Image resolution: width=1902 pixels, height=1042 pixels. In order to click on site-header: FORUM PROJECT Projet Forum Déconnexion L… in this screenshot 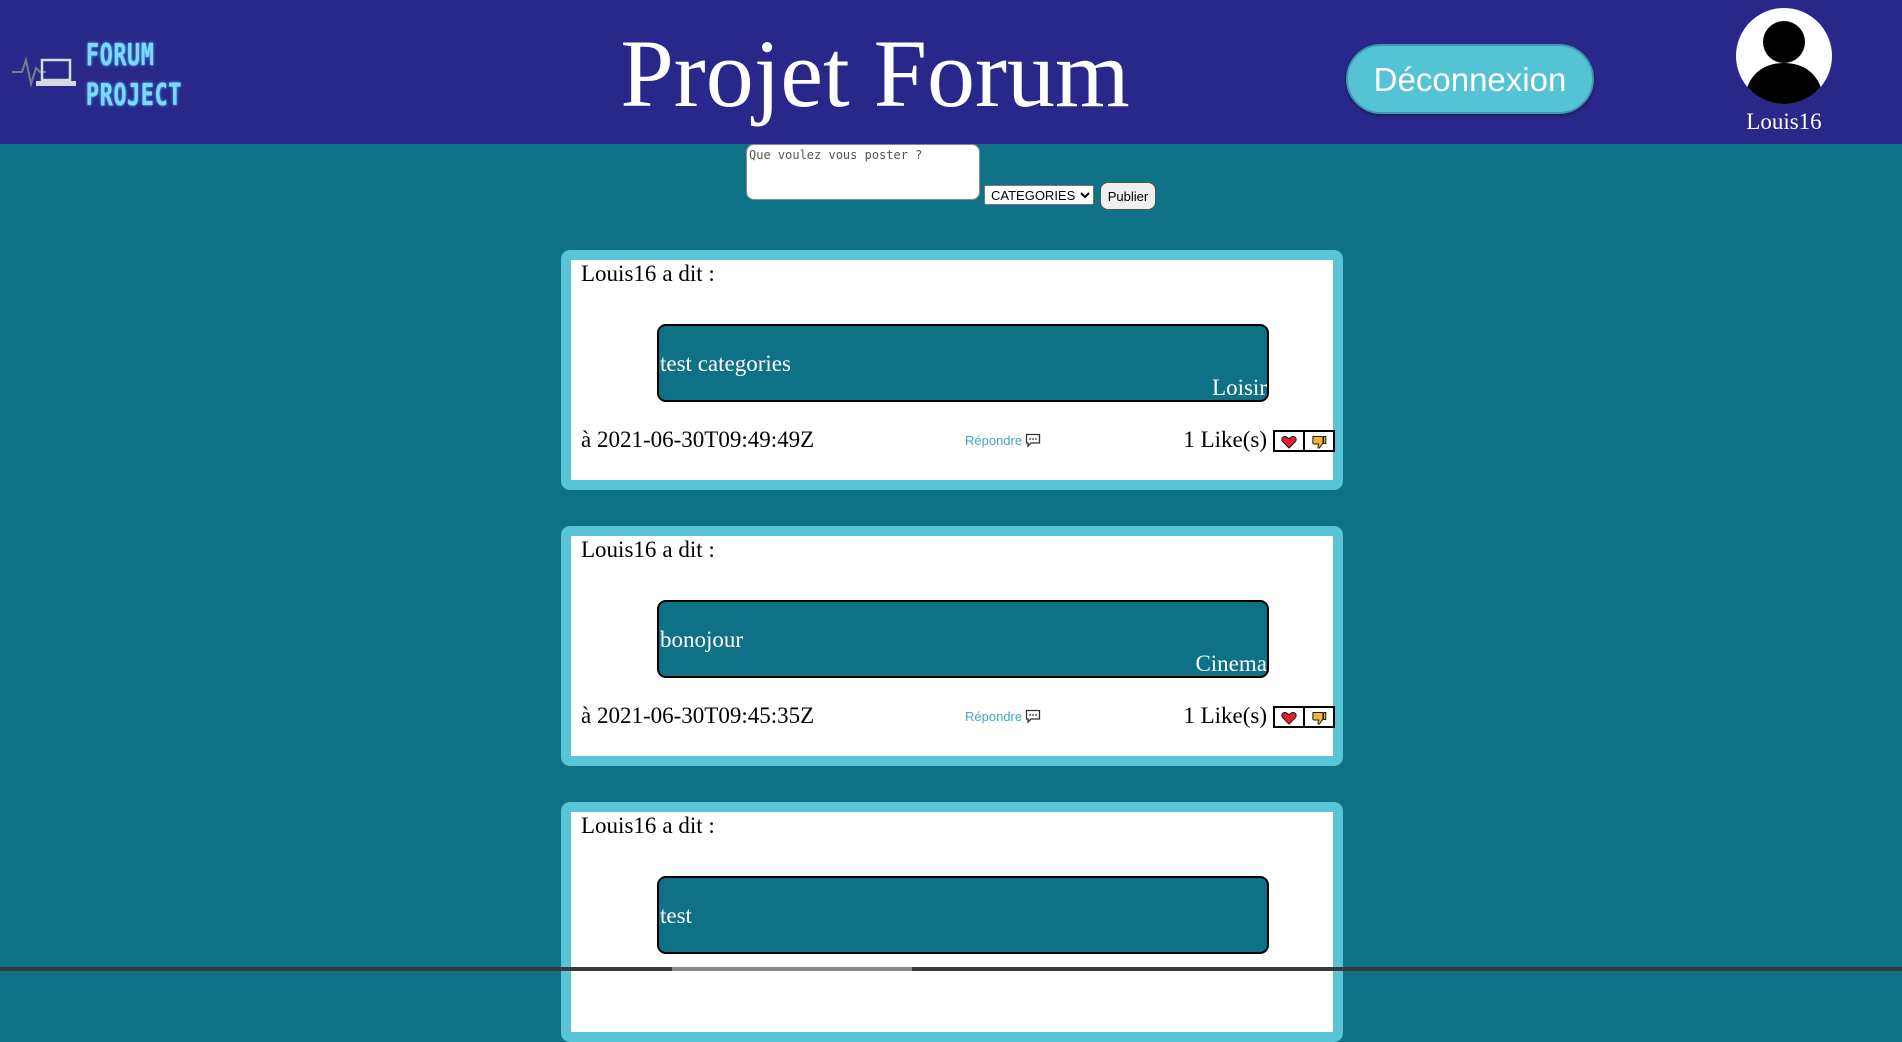, I will do `click(951, 72)`.